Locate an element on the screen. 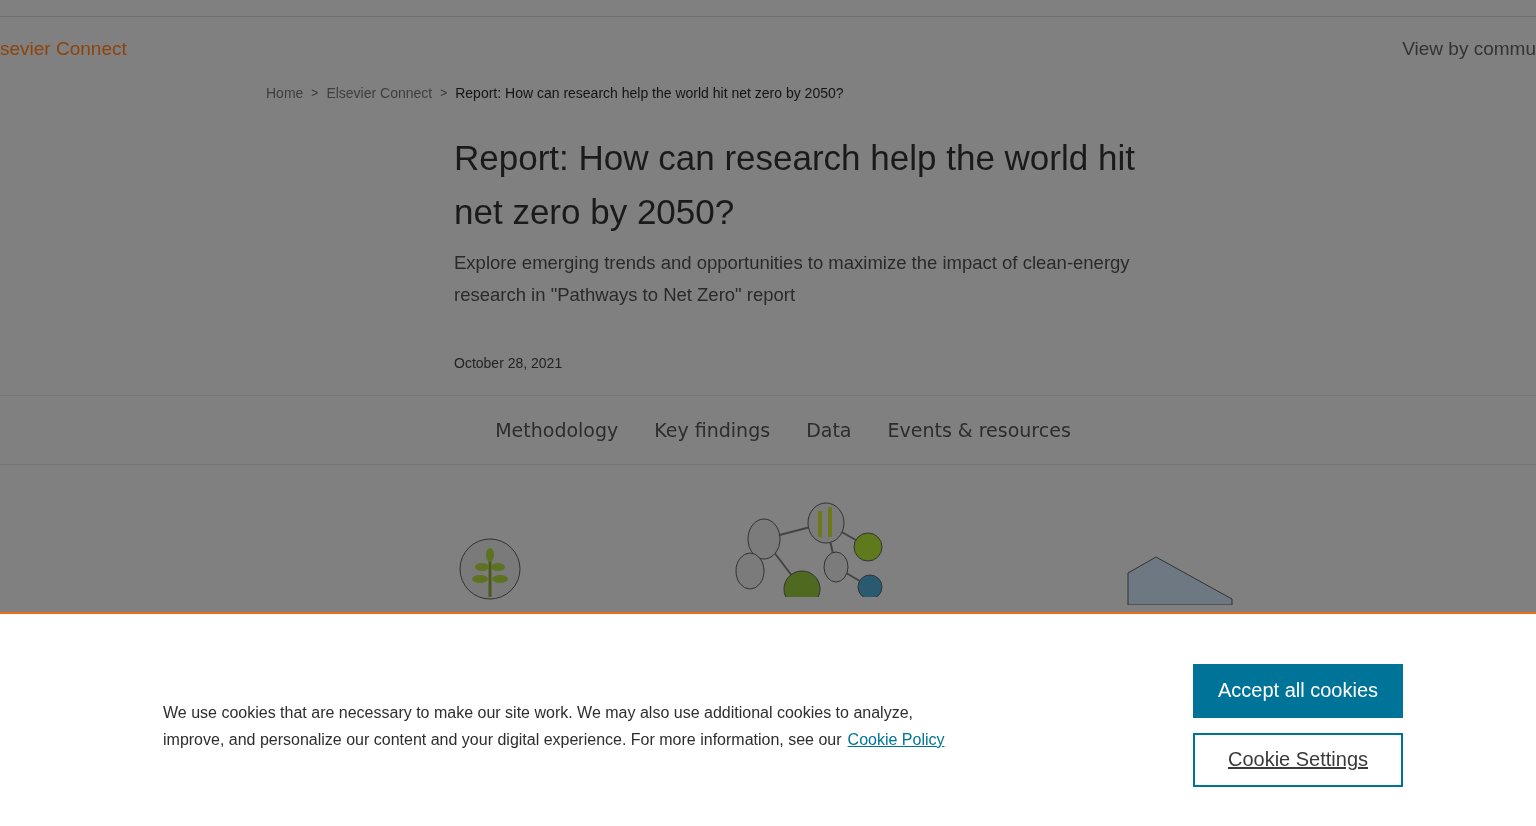 This screenshot has height=826, width=1536. breadcrumb-link: Home is located at coordinates (285, 93).